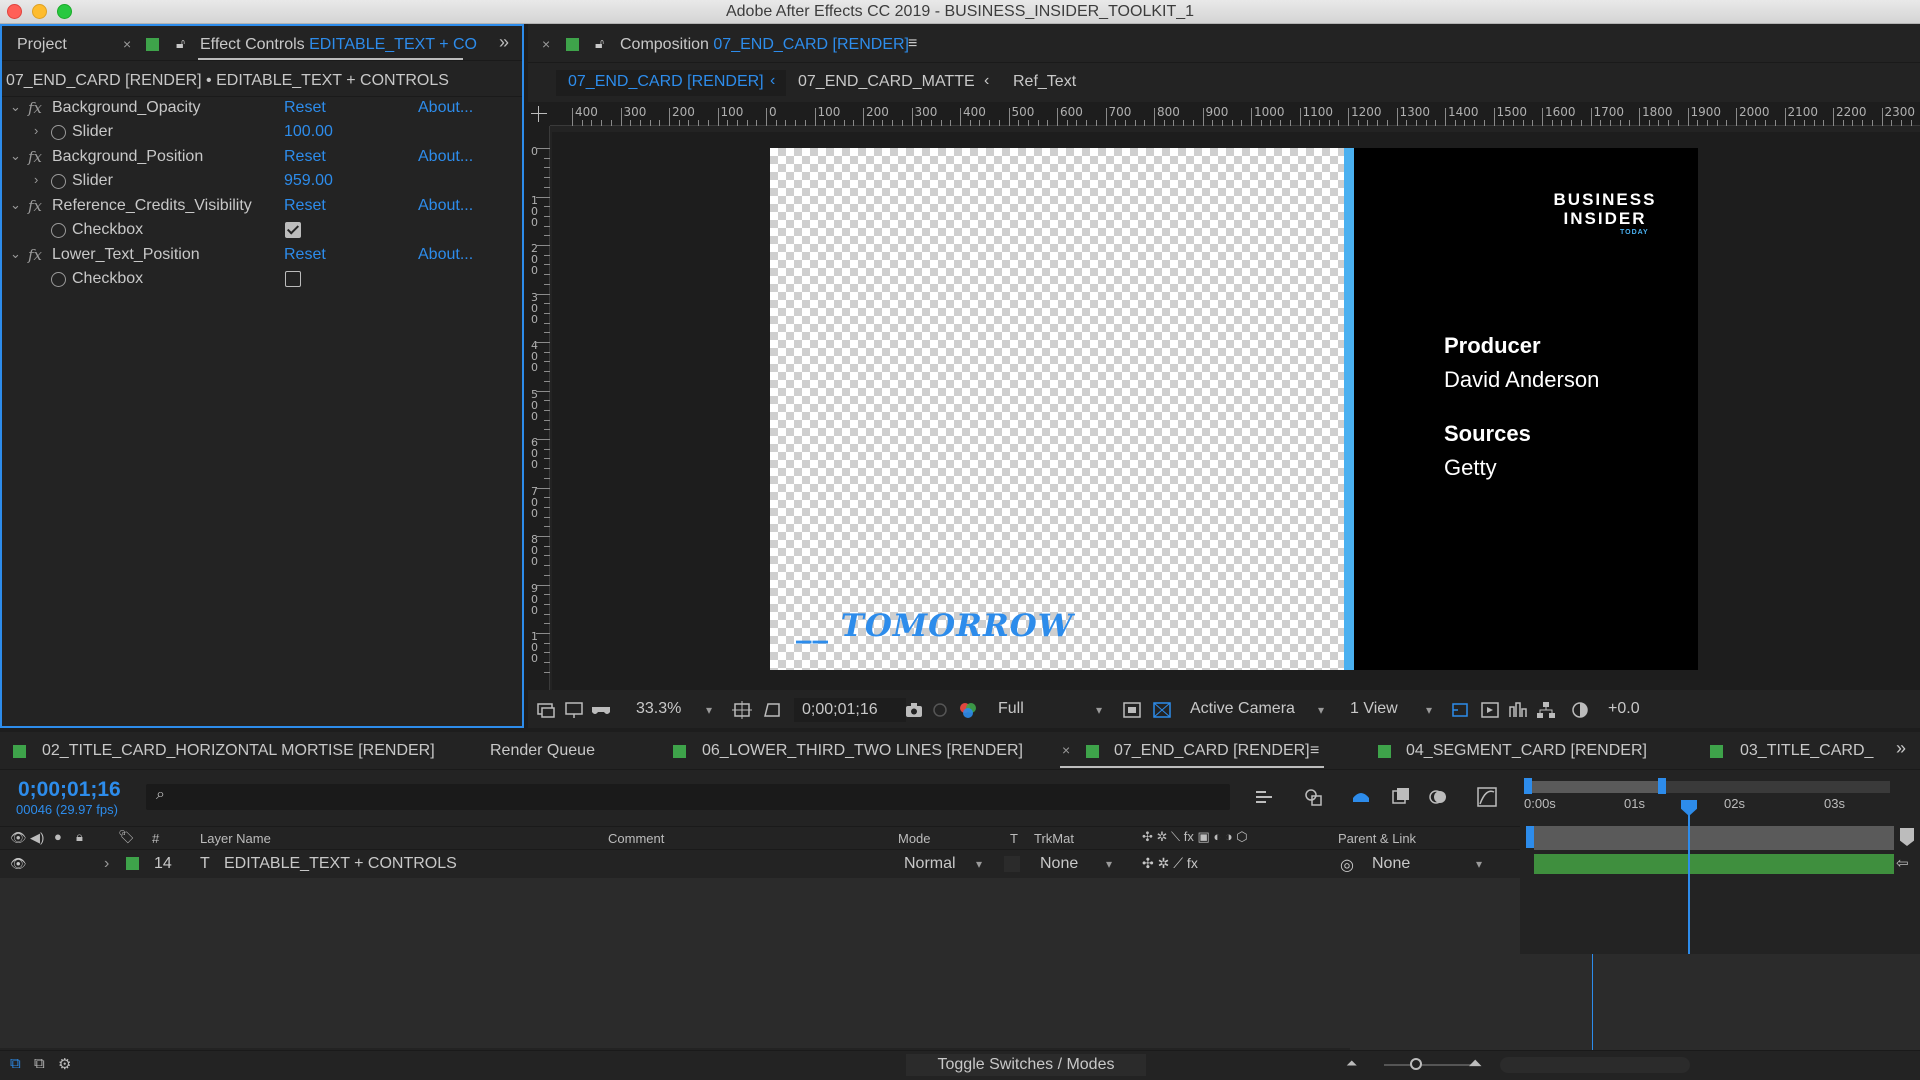 The width and height of the screenshot is (1920, 1080). Describe the element at coordinates (250, 230) in the screenshot. I see `param-row-checkbox: Checkbox` at that location.